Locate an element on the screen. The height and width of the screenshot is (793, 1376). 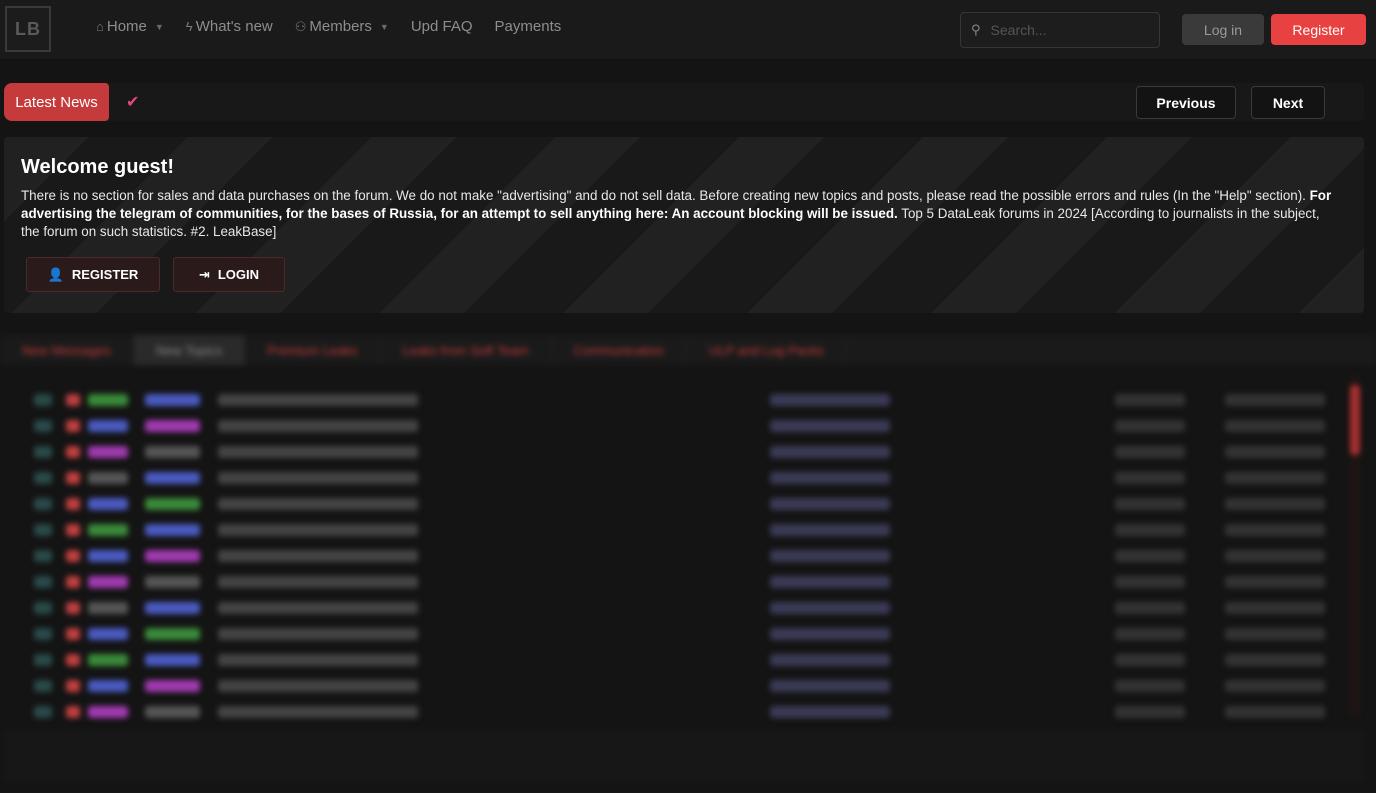
nav-home: ⌂ Home ▼ is located at coordinates (130, 26).